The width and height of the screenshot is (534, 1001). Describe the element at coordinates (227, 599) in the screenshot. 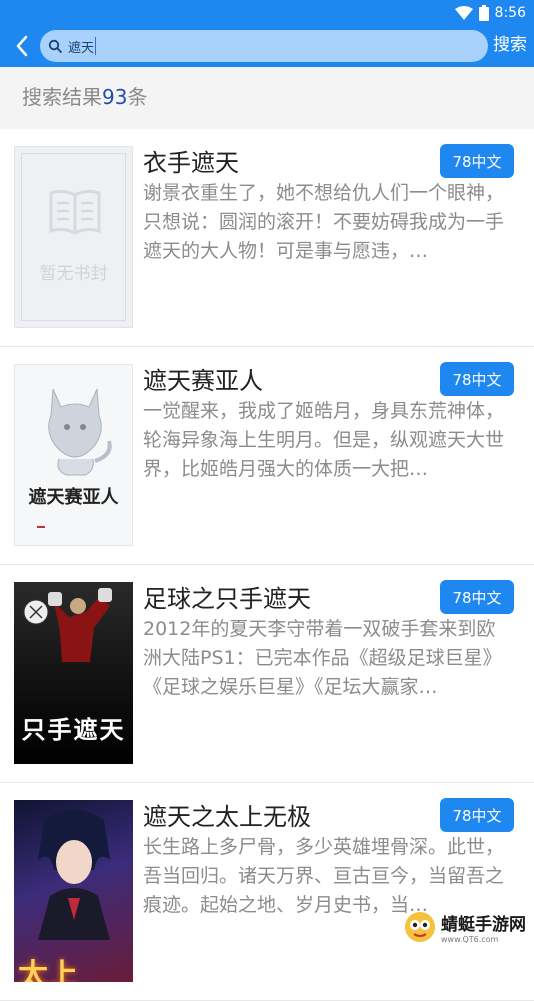

I see `book-title: 足球之只手遮天` at that location.